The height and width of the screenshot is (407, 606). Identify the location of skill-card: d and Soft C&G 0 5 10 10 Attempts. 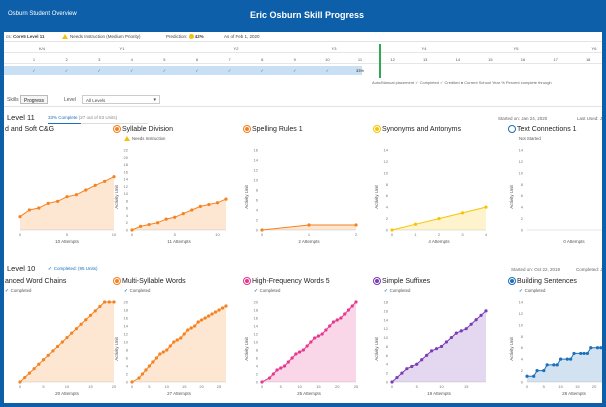
(63, 186).